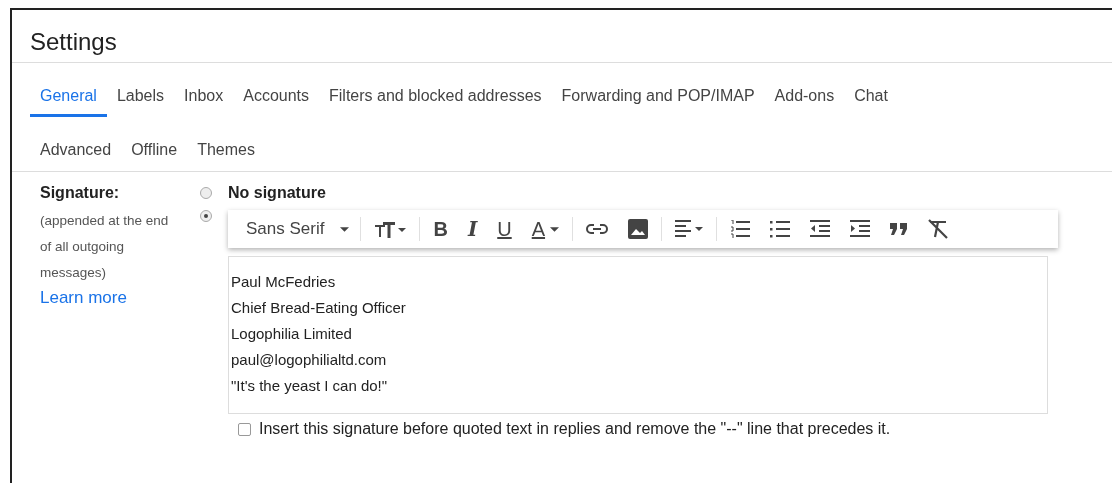 The width and height of the screenshot is (1112, 485). I want to click on settings-tab: Forwarding and POP/IMAP, so click(658, 90).